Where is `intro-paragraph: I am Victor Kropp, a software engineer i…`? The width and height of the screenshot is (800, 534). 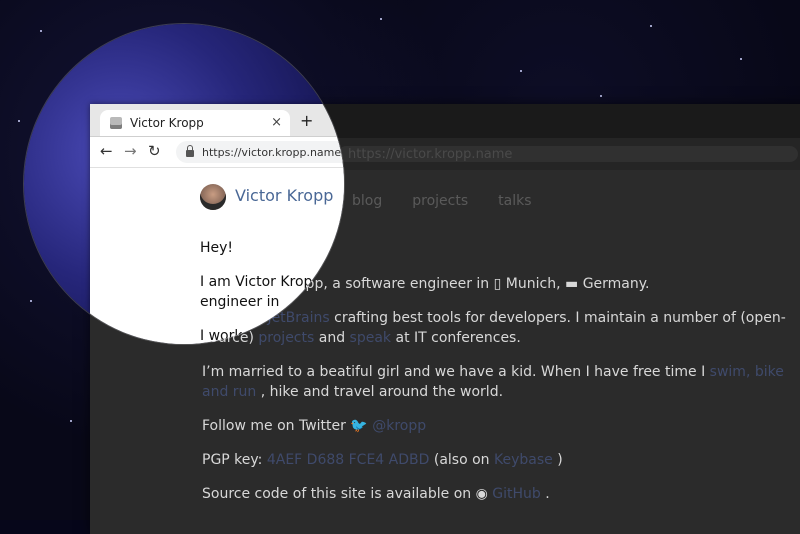
intro-paragraph: I am Victor Kropp, a software engineer i… is located at coordinates (272, 292).